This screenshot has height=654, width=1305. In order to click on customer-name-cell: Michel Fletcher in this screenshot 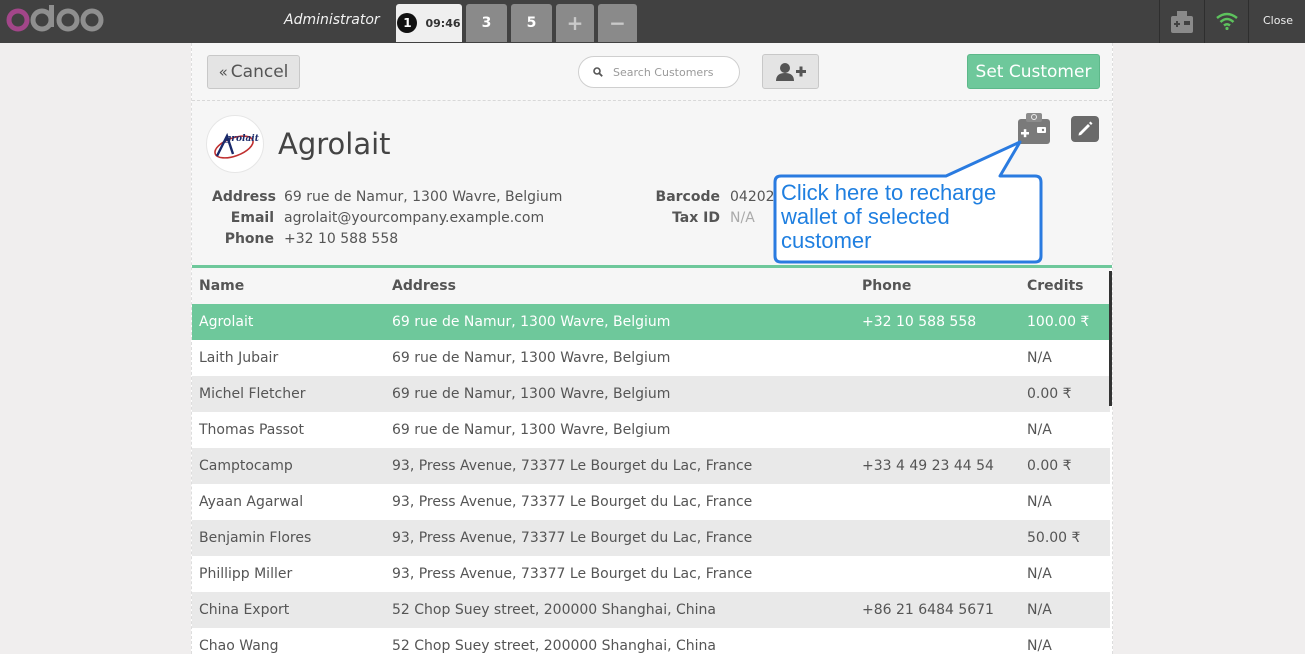, I will do `click(252, 394)`.